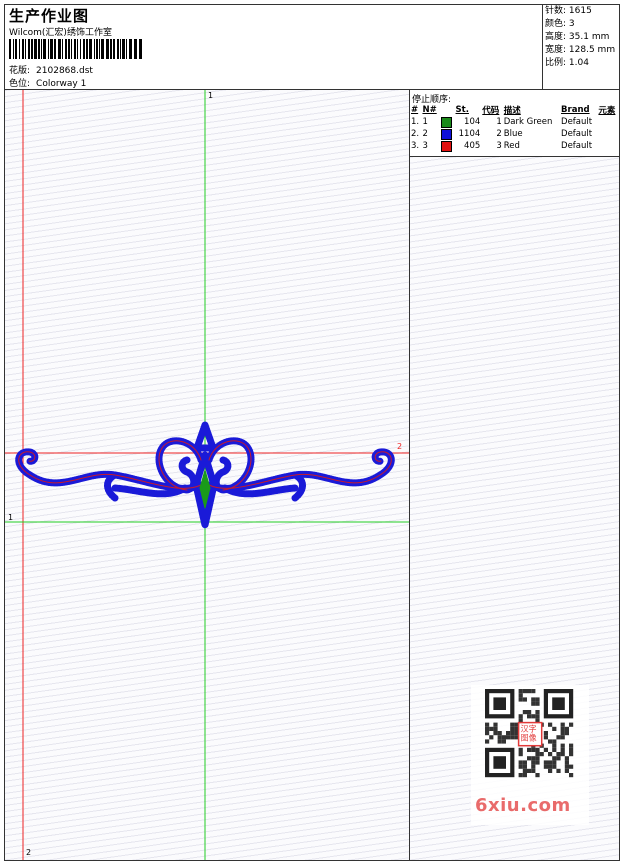 Image resolution: width=620 pixels, height=861 pixels. I want to click on colorway-line: 色位: Colorway 1, so click(47, 82).